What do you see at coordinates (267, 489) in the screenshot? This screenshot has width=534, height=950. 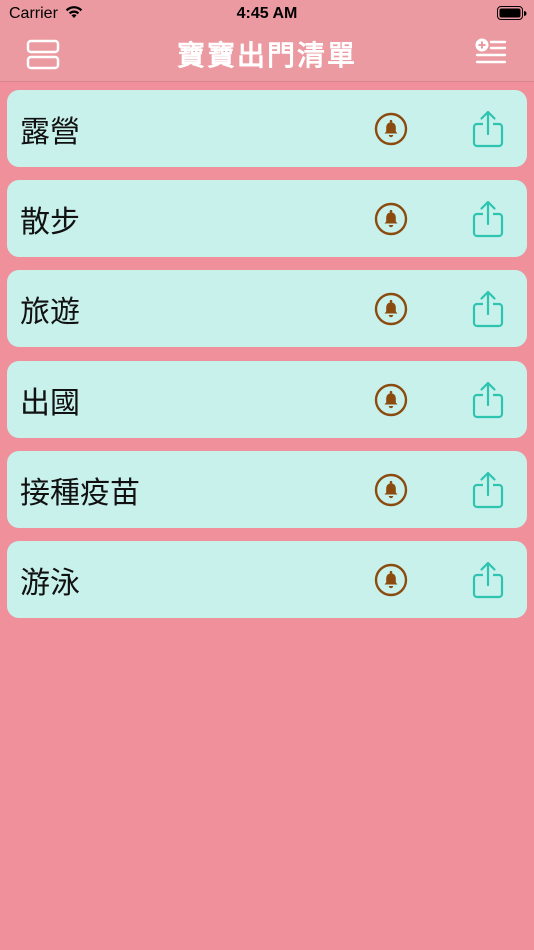 I see `list-item: 接種疫苗` at bounding box center [267, 489].